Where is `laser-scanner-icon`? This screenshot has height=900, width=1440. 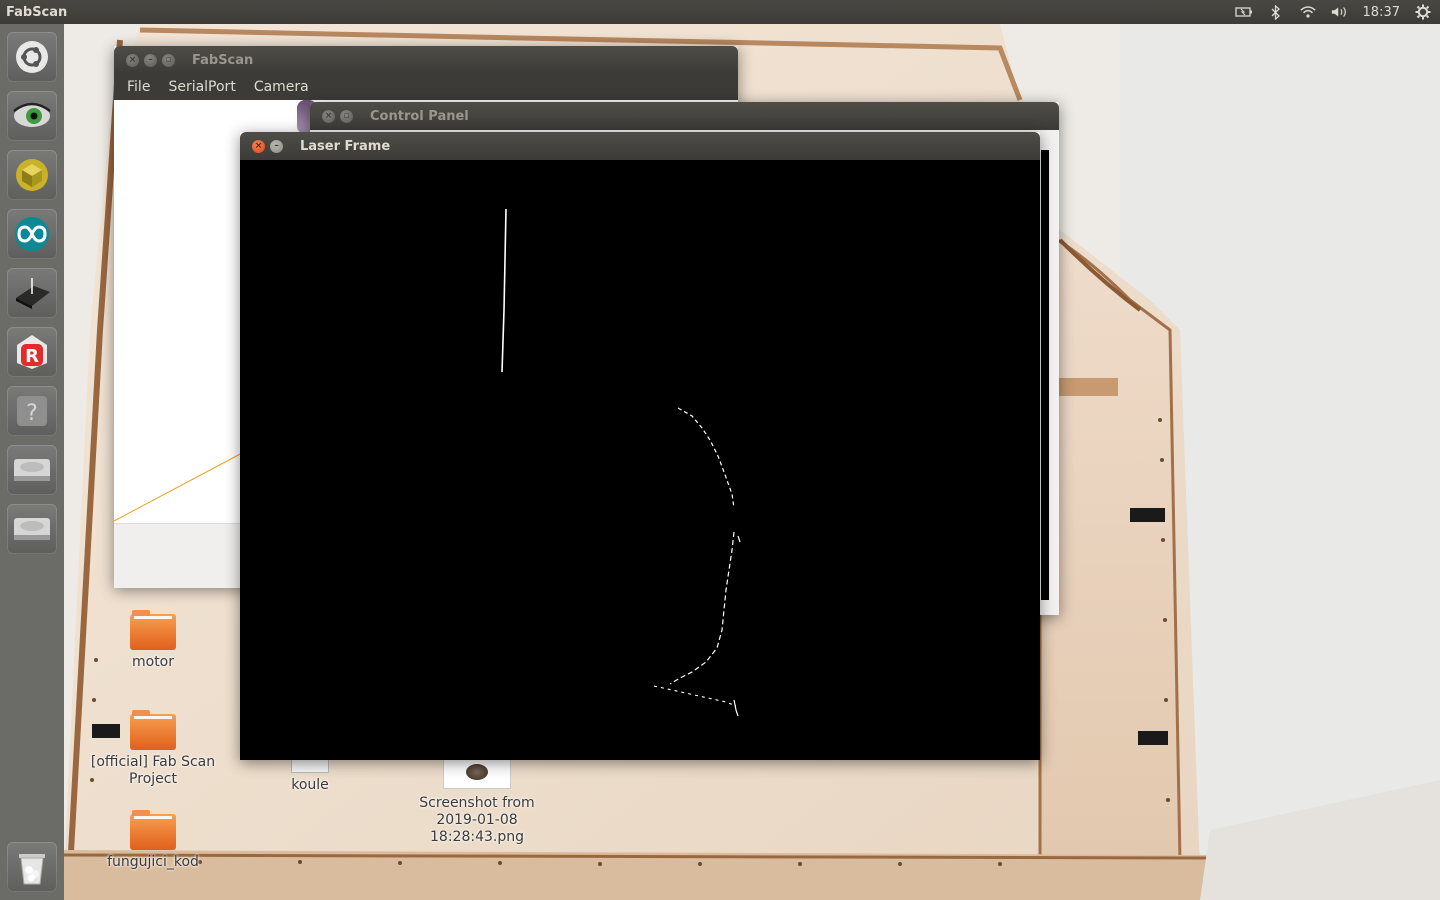 laser-scanner-icon is located at coordinates (32, 293).